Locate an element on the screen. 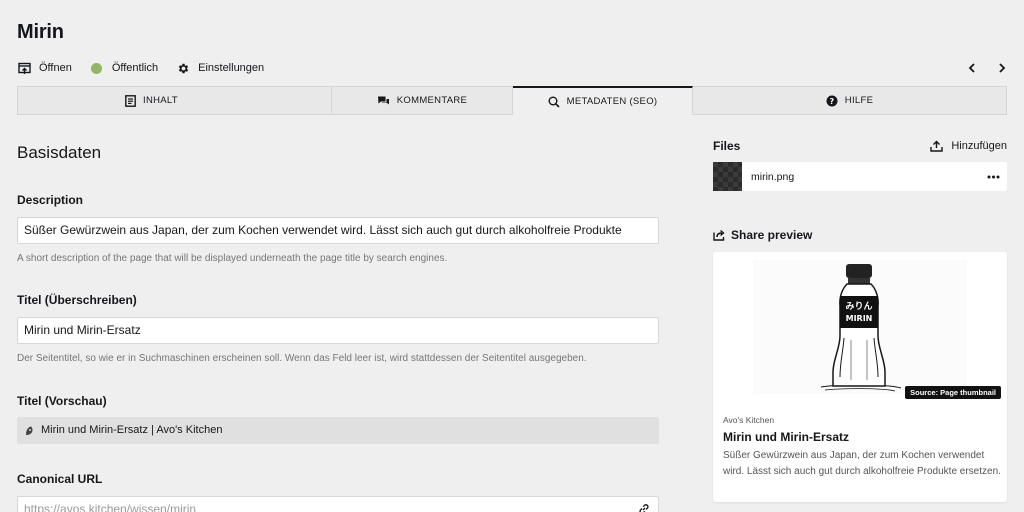  search-icon is located at coordinates (554, 102).